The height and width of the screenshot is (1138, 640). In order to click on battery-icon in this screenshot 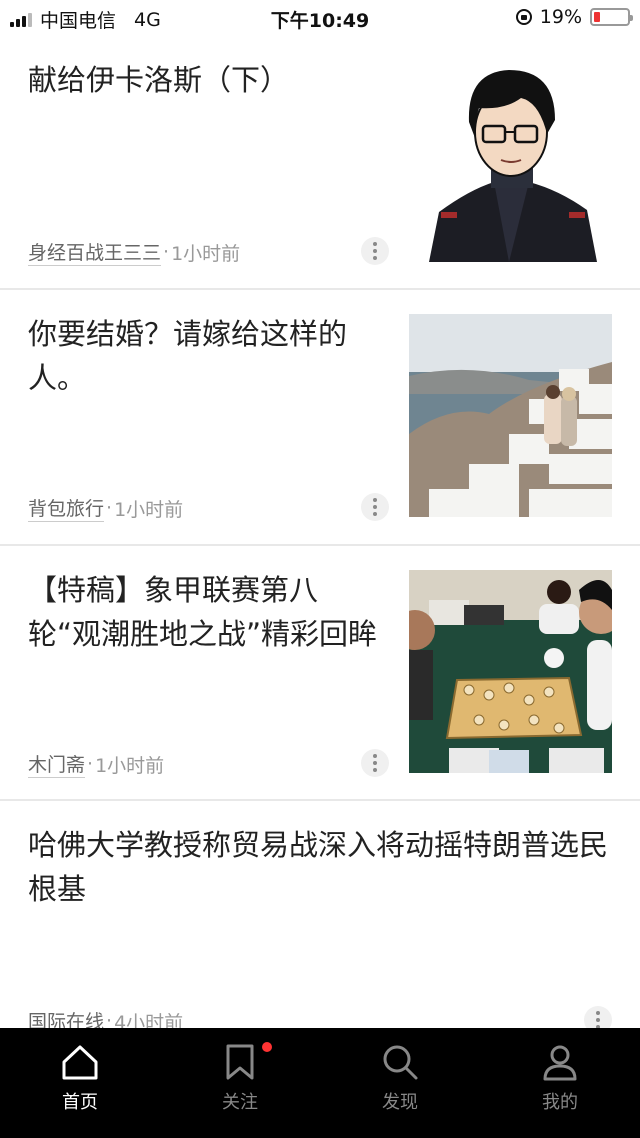, I will do `click(611, 17)`.